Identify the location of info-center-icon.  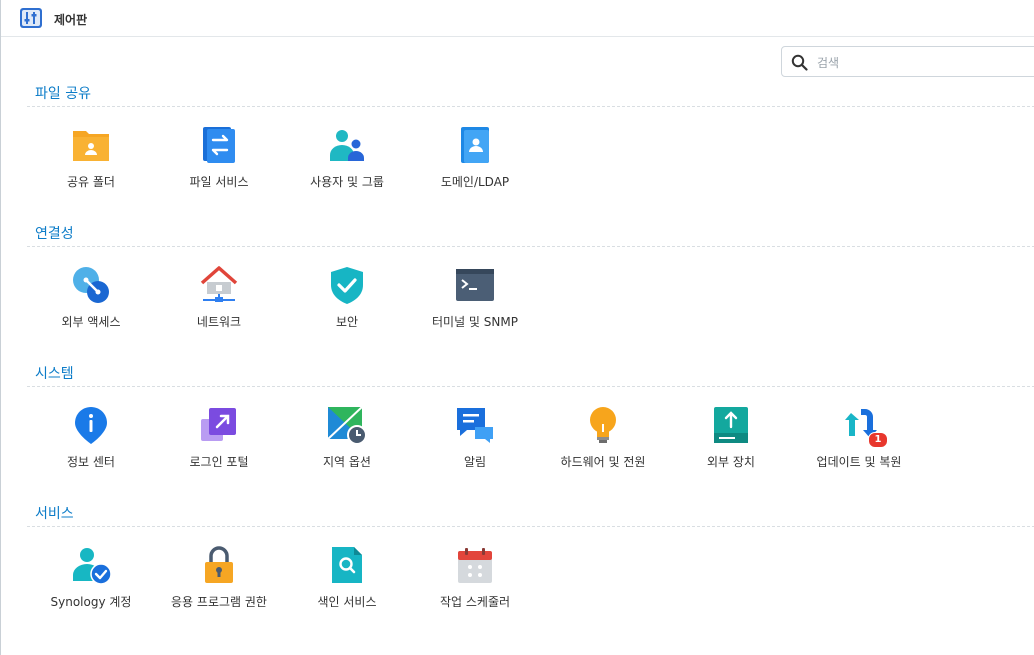
(91, 425).